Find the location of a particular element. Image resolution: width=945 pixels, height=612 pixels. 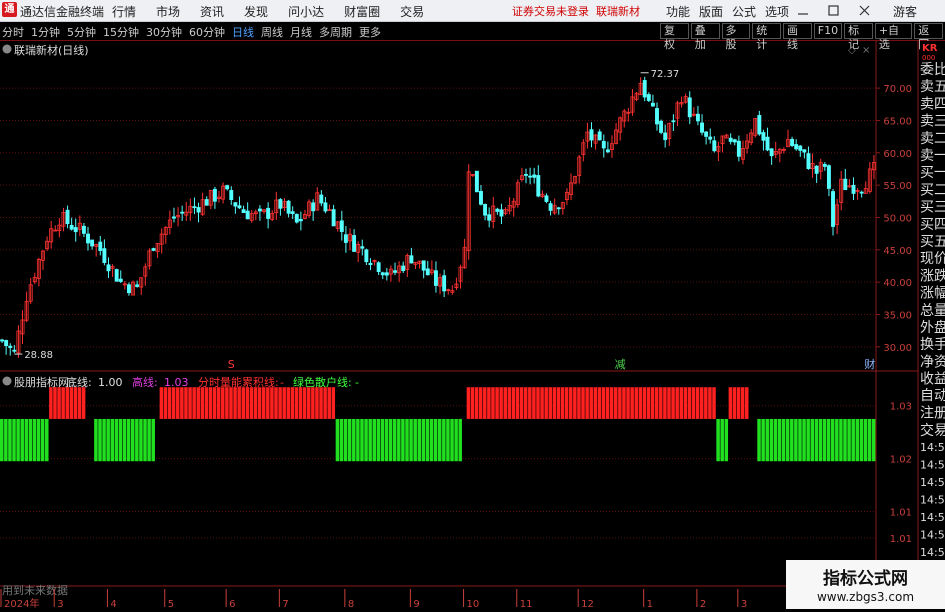

login-notice: 证券交易未登录 is located at coordinates (550, 11).